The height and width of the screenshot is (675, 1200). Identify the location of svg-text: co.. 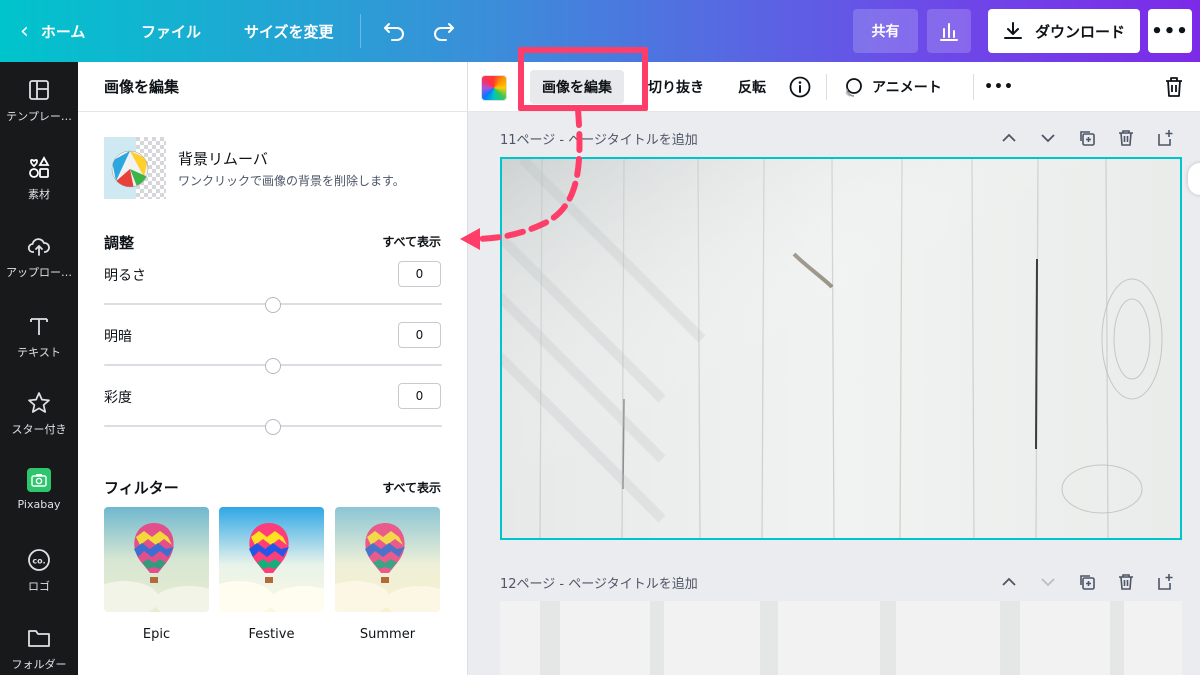
(38, 561).